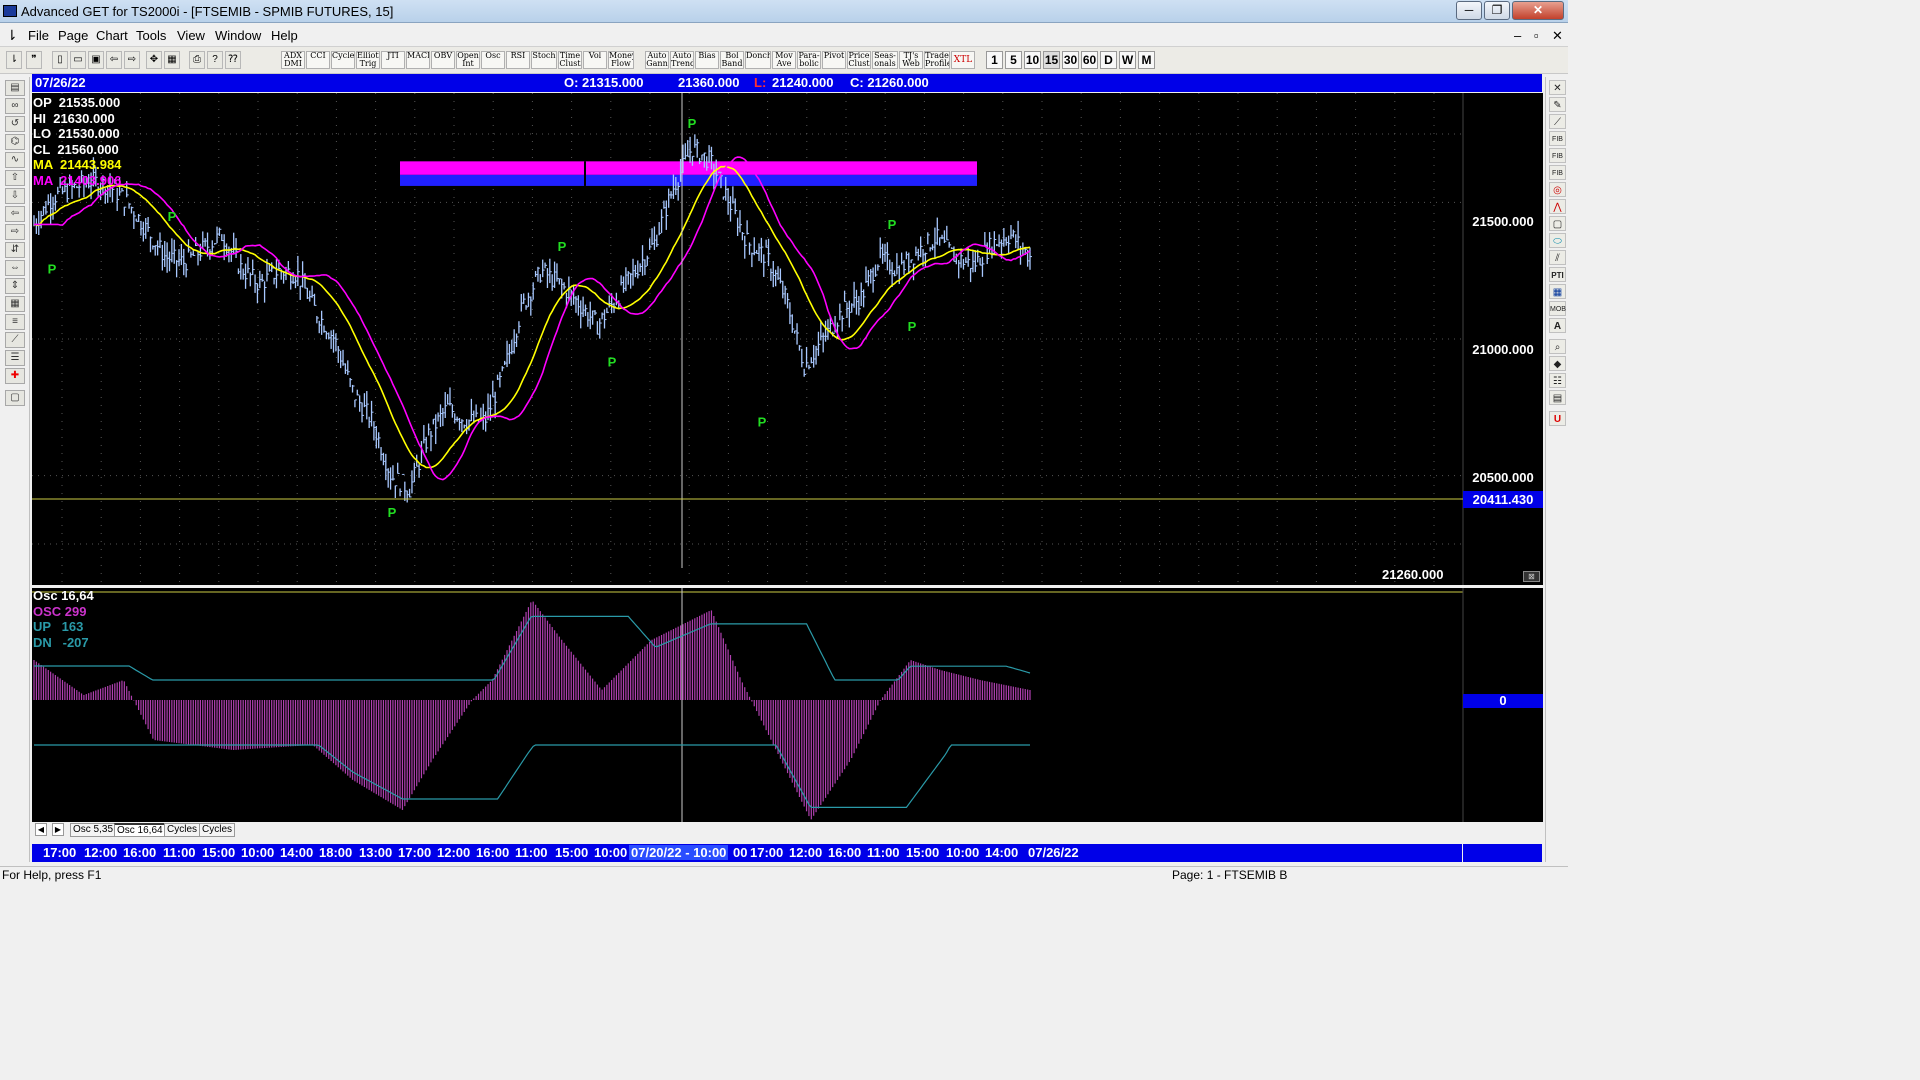  I want to click on study-time-clust-button: Time Clust, so click(570, 60).